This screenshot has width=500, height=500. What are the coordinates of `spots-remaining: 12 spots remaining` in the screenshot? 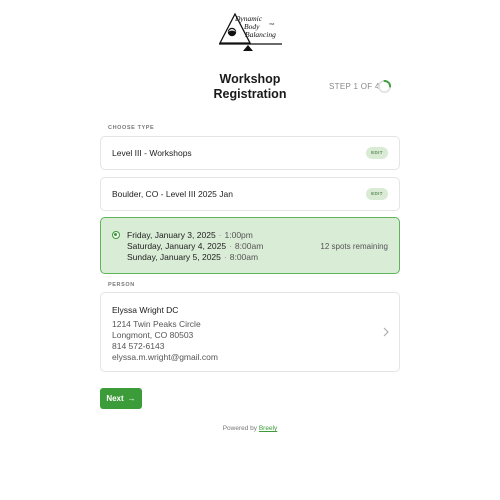 It's located at (354, 246).